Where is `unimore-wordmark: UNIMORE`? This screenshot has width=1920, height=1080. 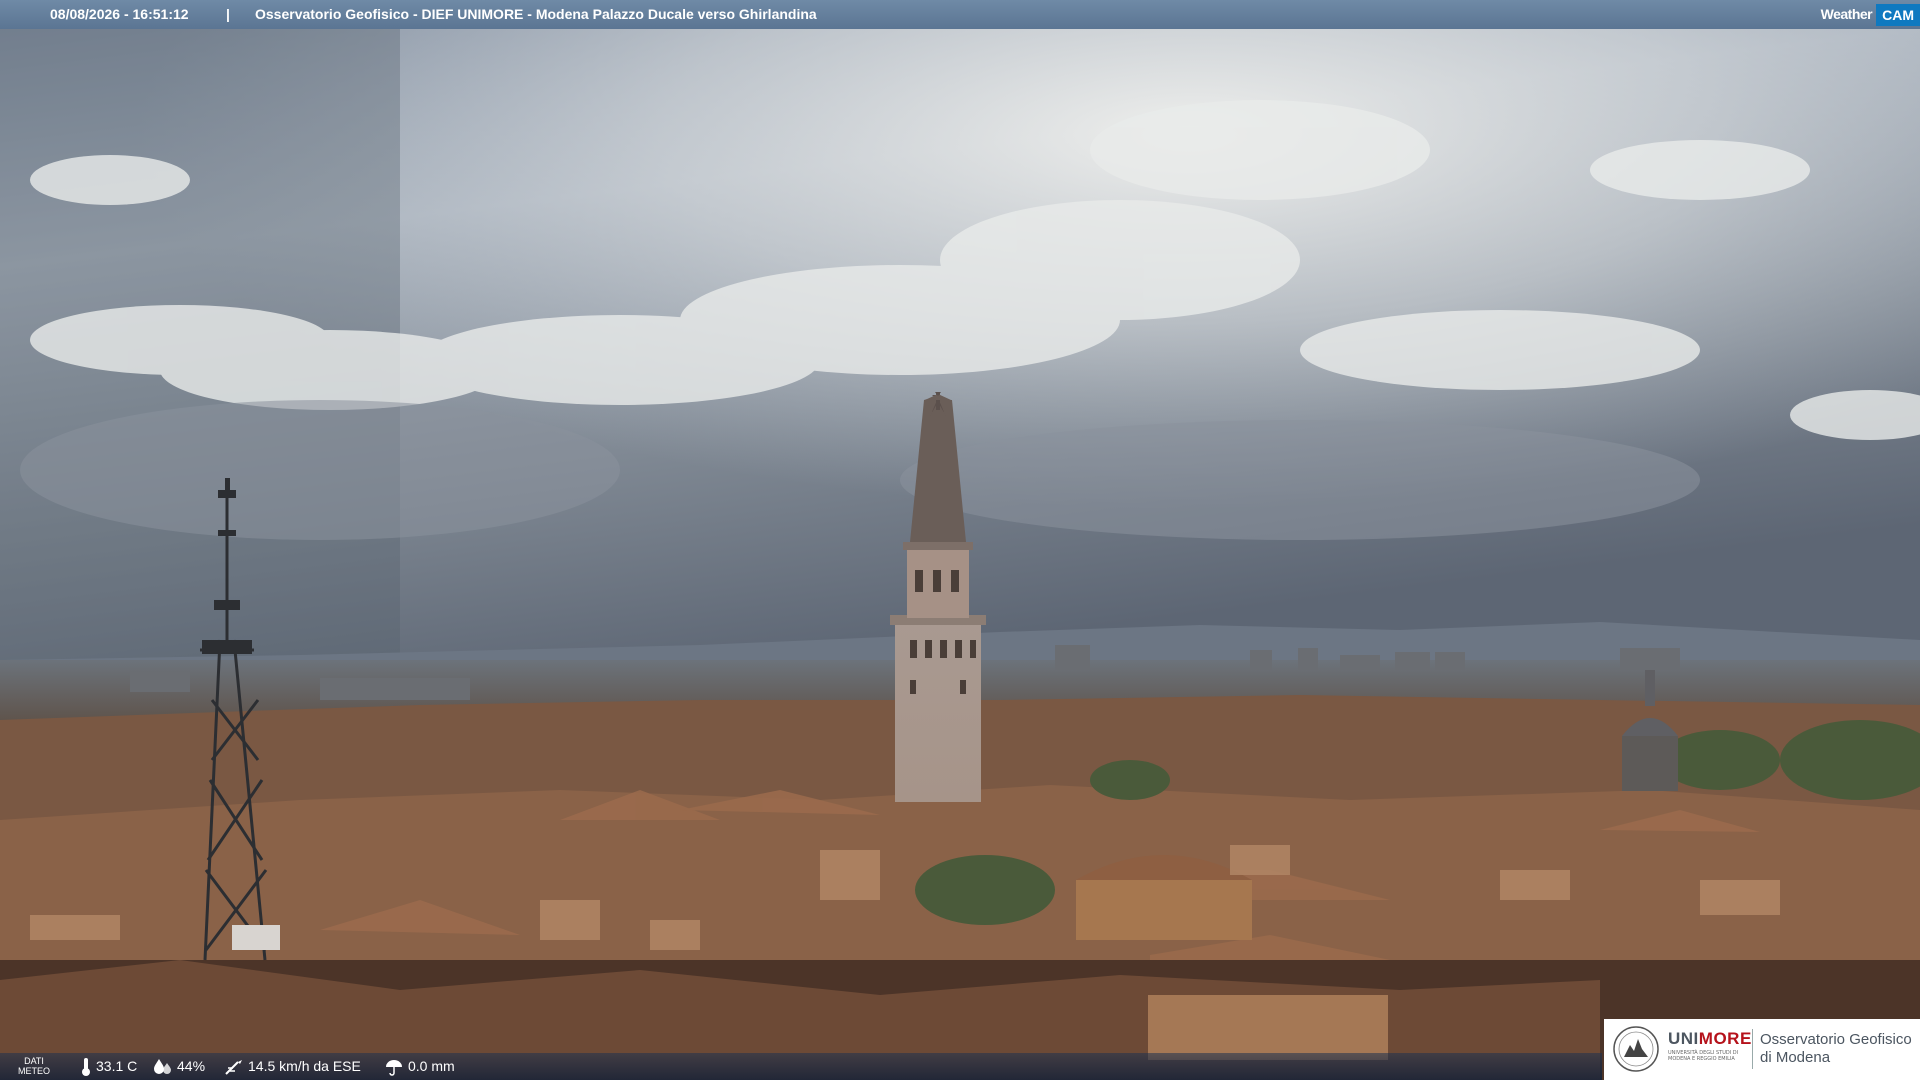 unimore-wordmark: UNIMORE is located at coordinates (1710, 1039).